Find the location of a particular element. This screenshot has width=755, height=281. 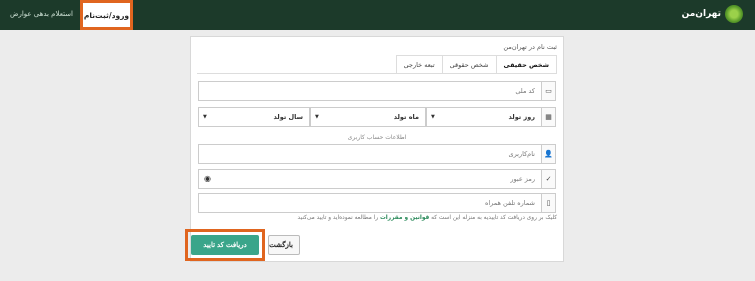

username-row: 👤 نام‌کاربری is located at coordinates (377, 154).